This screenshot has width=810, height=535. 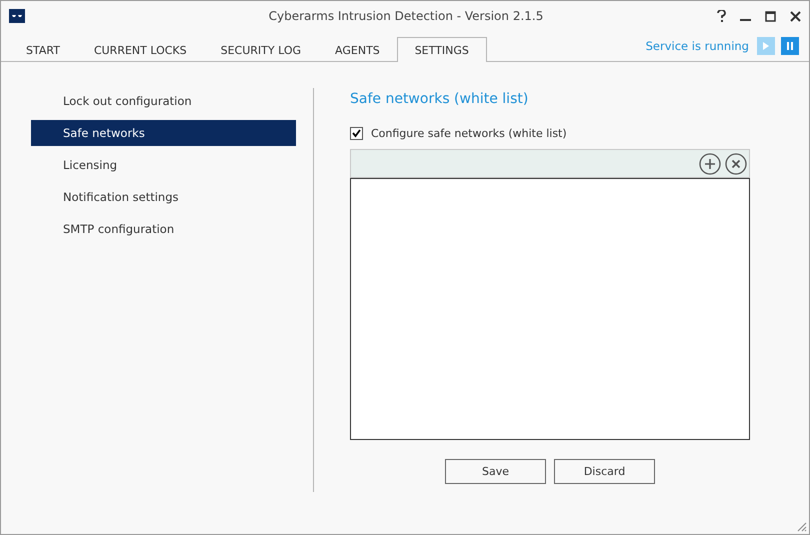 I want to click on resize-grip-icon, so click(x=801, y=526).